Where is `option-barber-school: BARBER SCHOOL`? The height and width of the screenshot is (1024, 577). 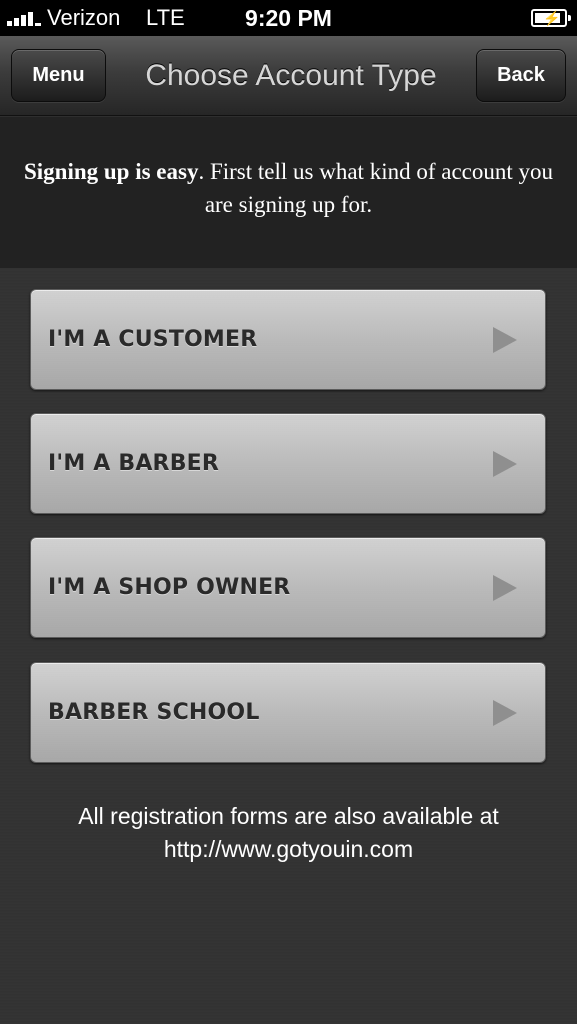 option-barber-school: BARBER SCHOOL is located at coordinates (288, 712).